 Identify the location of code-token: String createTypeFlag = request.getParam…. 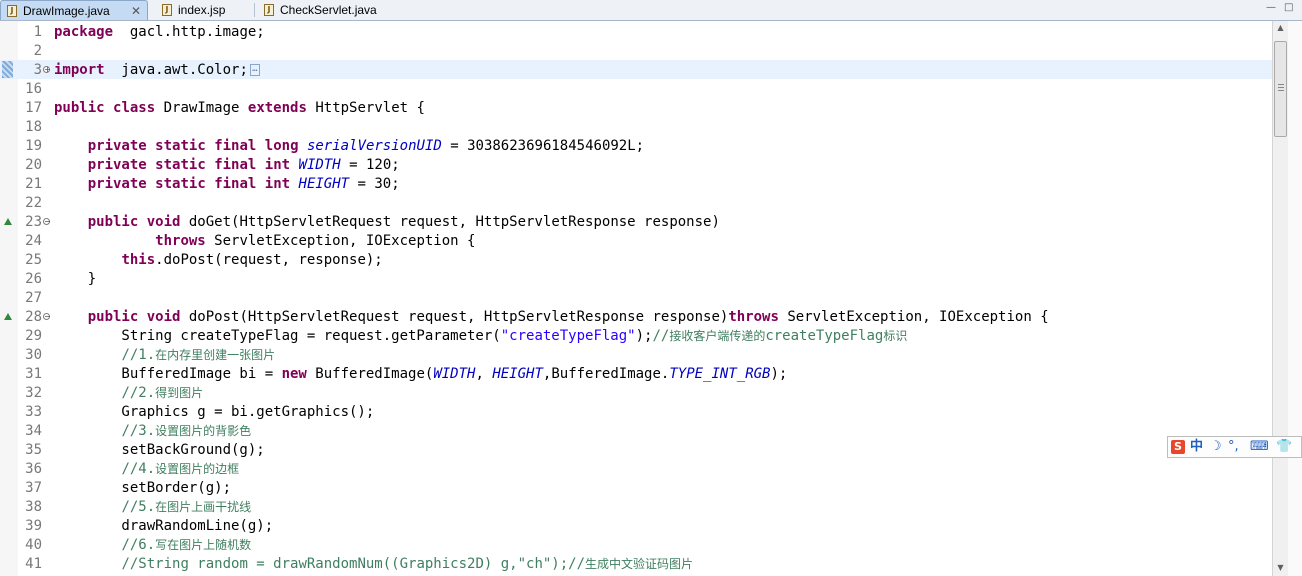
(277, 336).